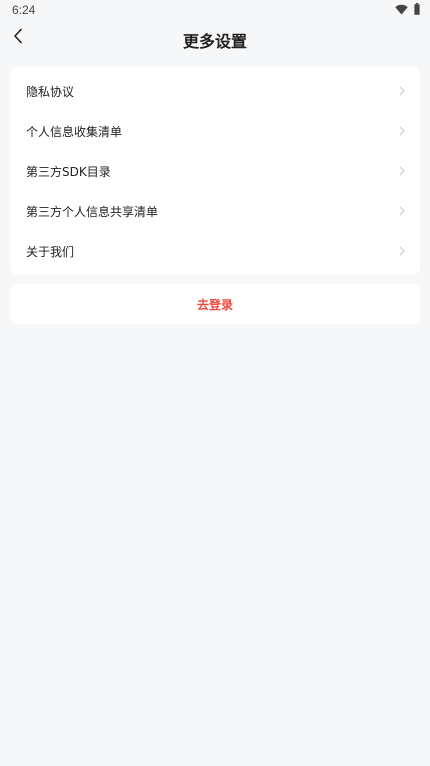  What do you see at coordinates (215, 131) in the screenshot?
I see `settings-item-personal-info-list: 个人信息收集清单` at bounding box center [215, 131].